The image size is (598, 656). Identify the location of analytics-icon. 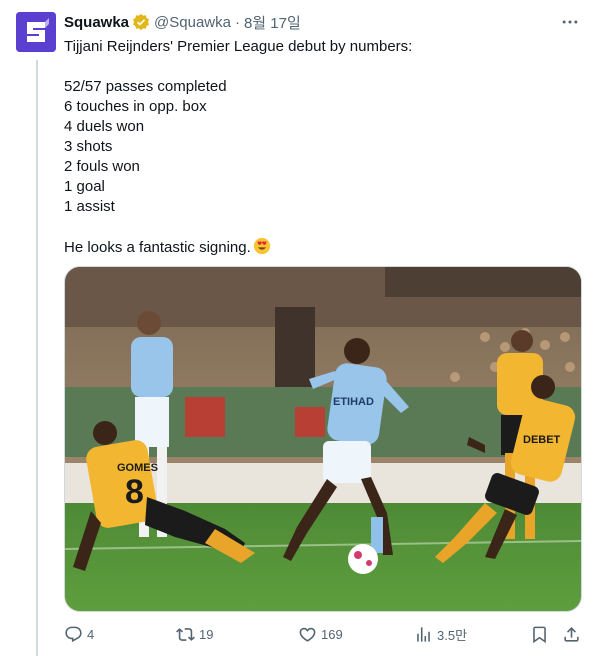
(423, 634).